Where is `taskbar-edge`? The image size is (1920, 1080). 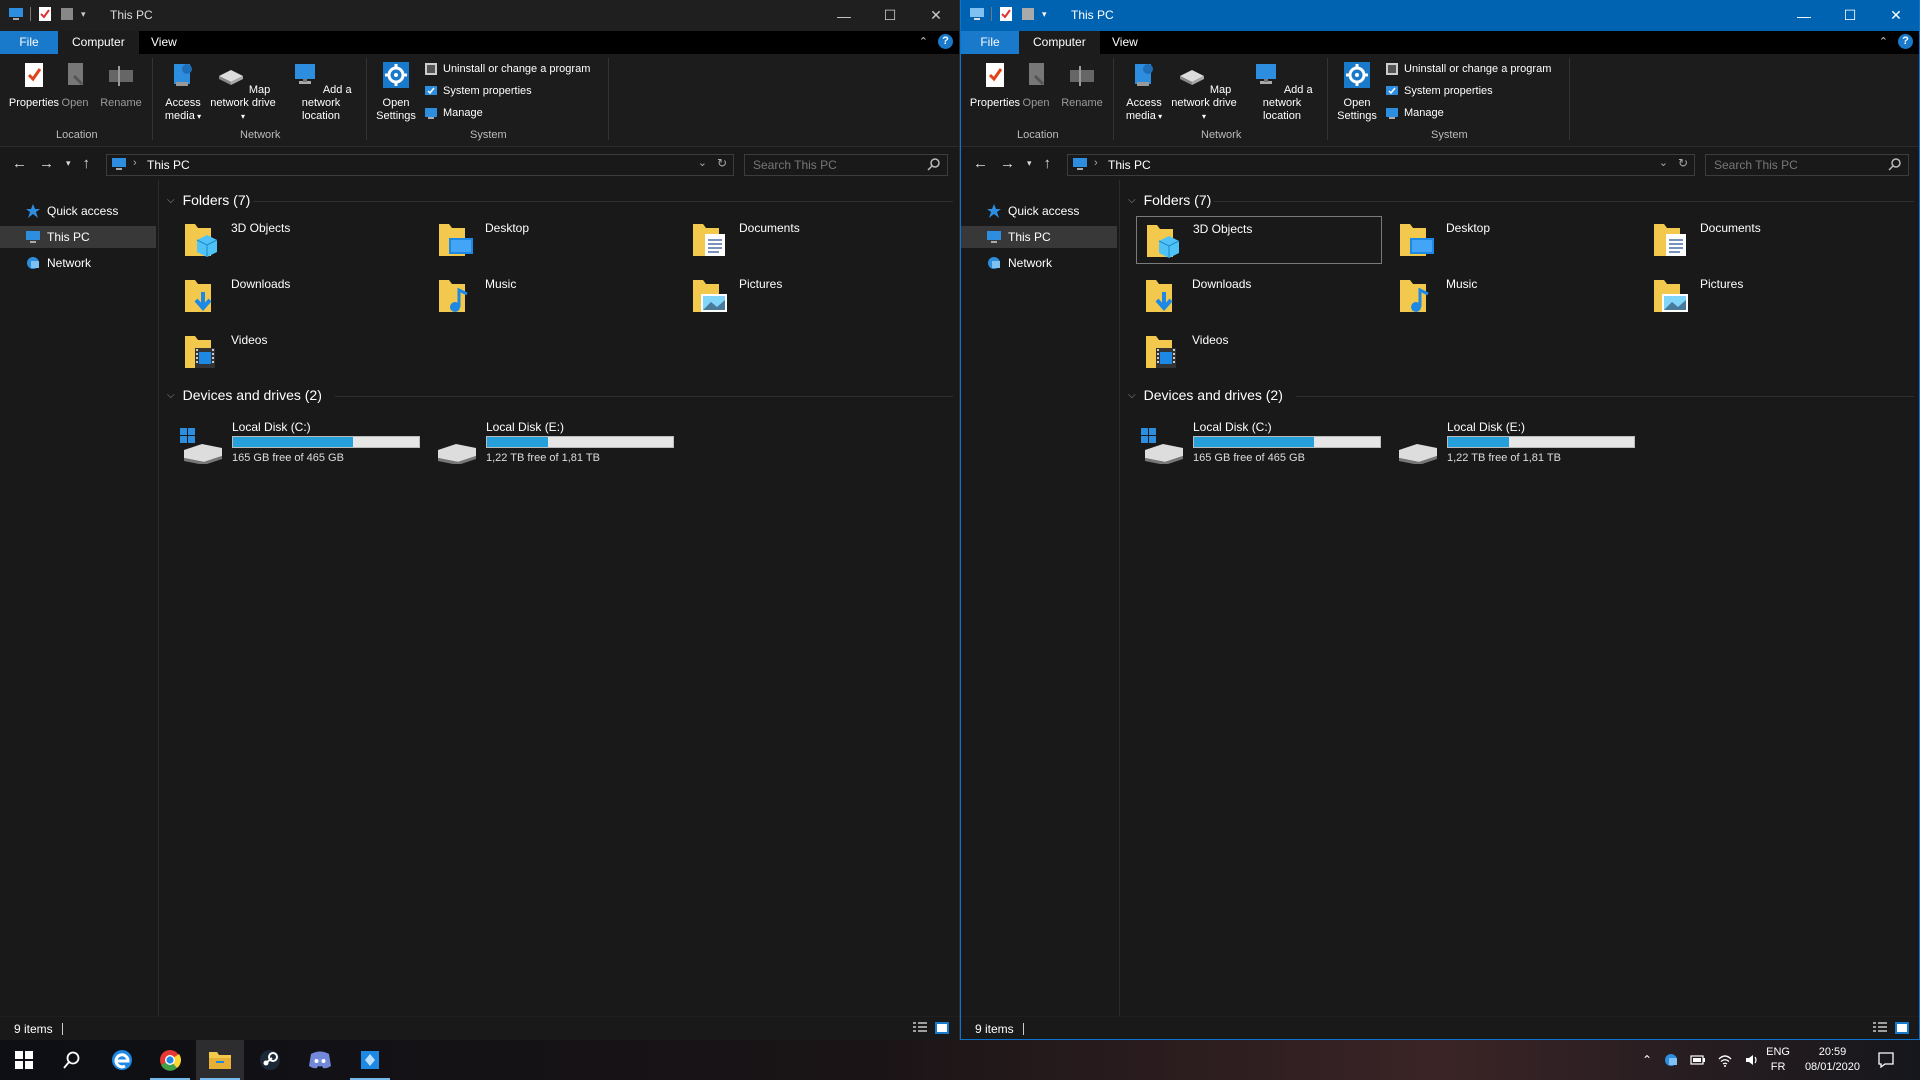
taskbar-edge is located at coordinates (122, 1060).